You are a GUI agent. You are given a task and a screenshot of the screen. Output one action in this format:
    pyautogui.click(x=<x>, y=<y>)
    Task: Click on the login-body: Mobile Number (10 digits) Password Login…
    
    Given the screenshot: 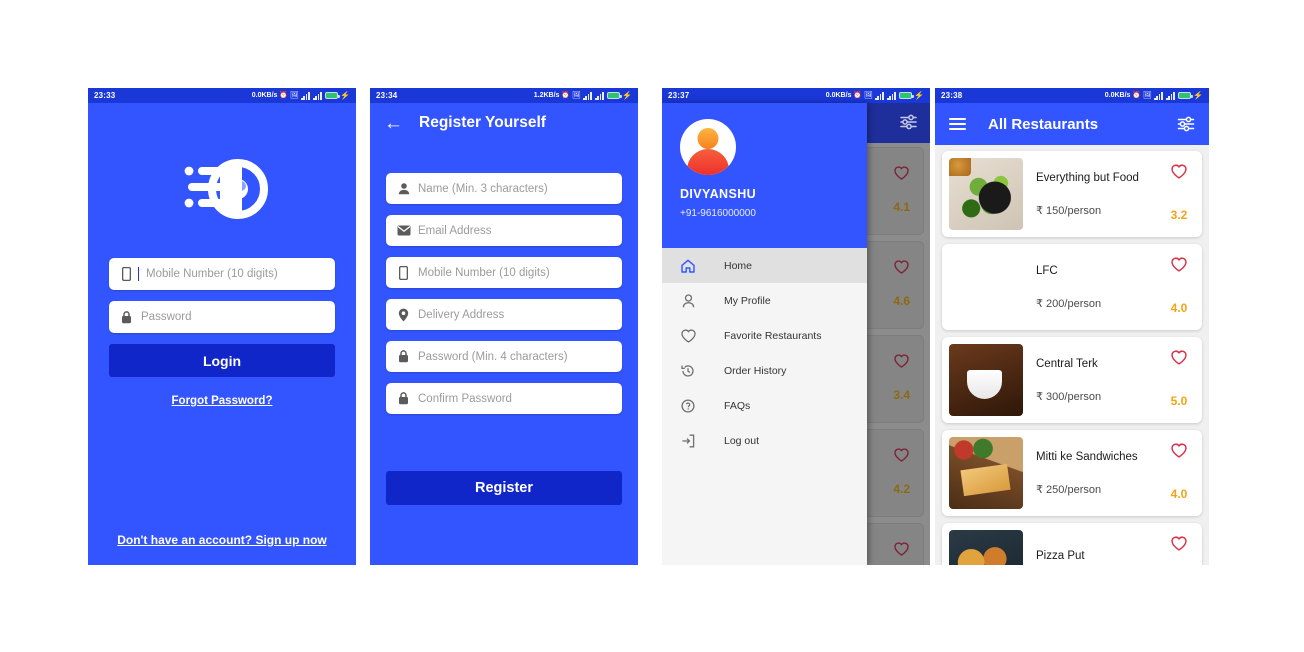 What is the action you would take?
    pyautogui.click(x=222, y=334)
    